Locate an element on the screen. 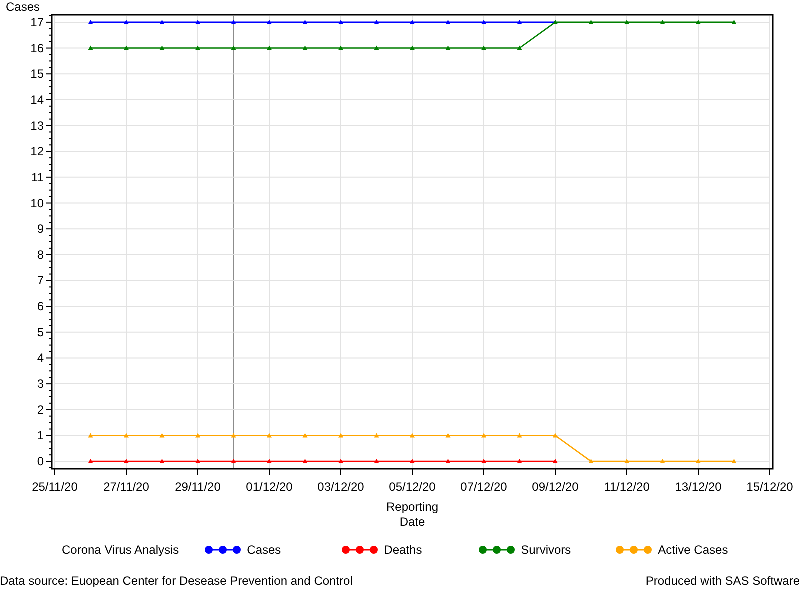 The image size is (800, 600). y-tick-label: 6 is located at coordinates (40, 307).